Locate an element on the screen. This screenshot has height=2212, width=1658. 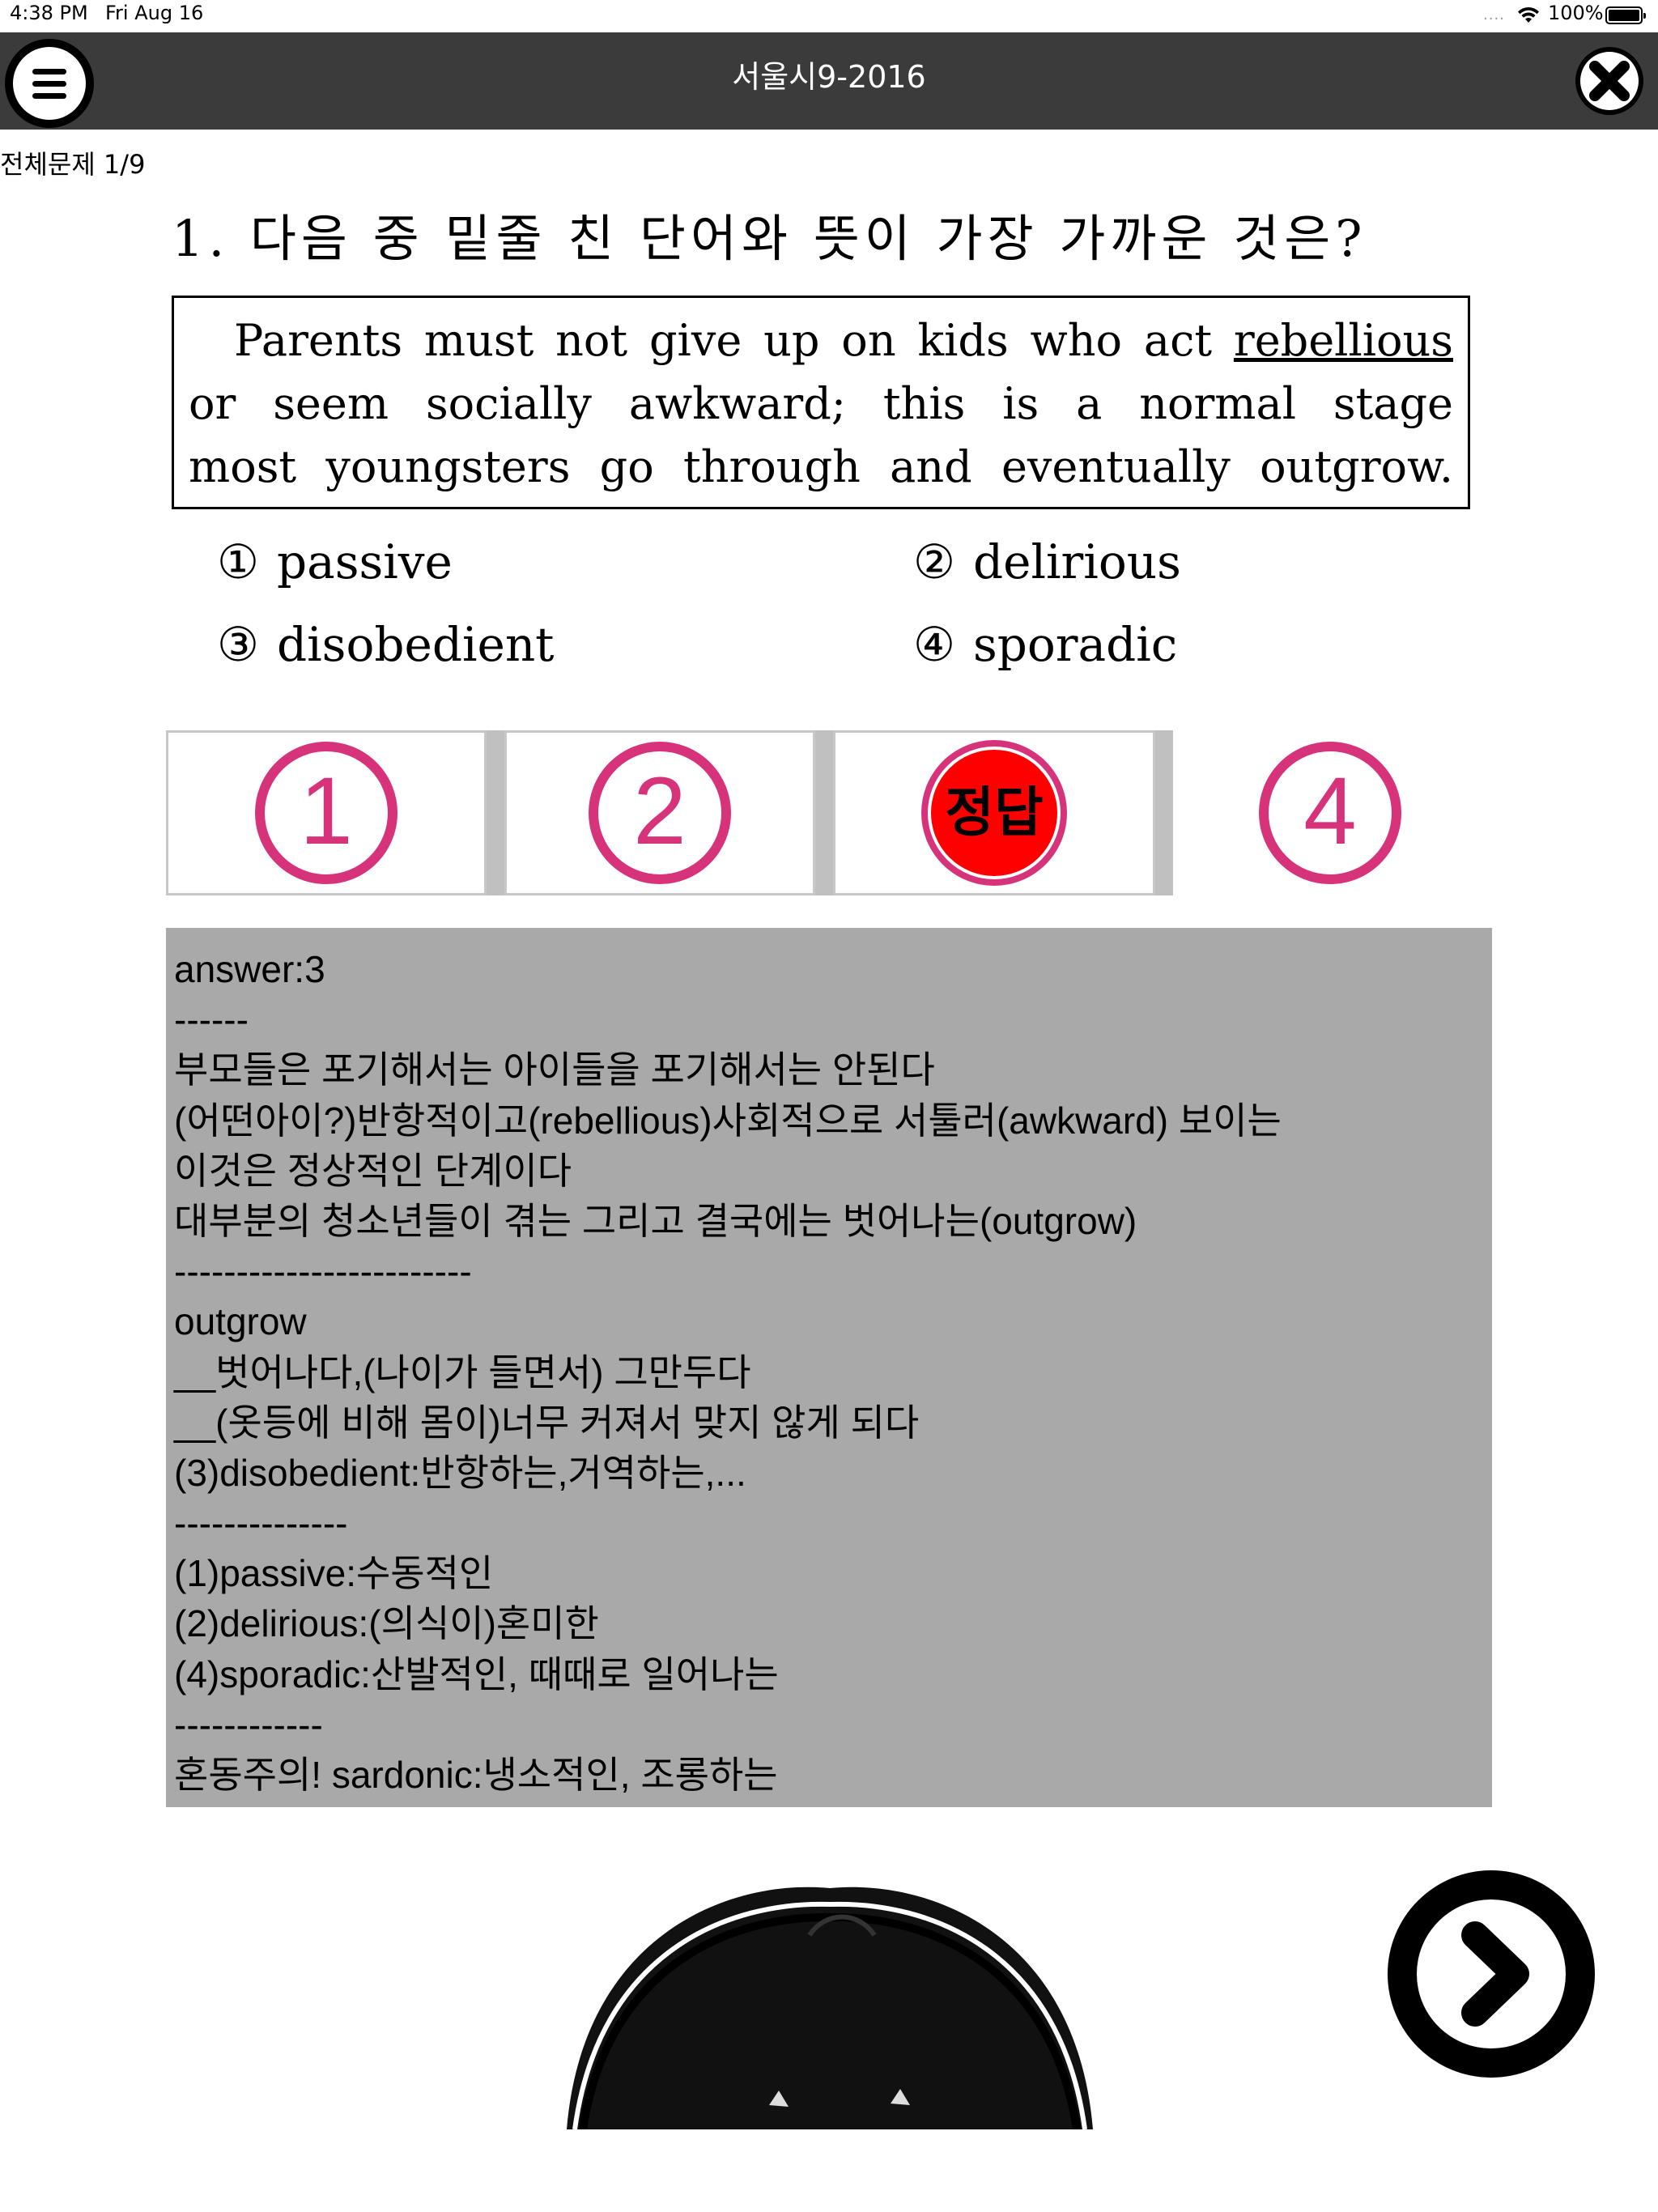
close-button is located at coordinates (1609, 81).